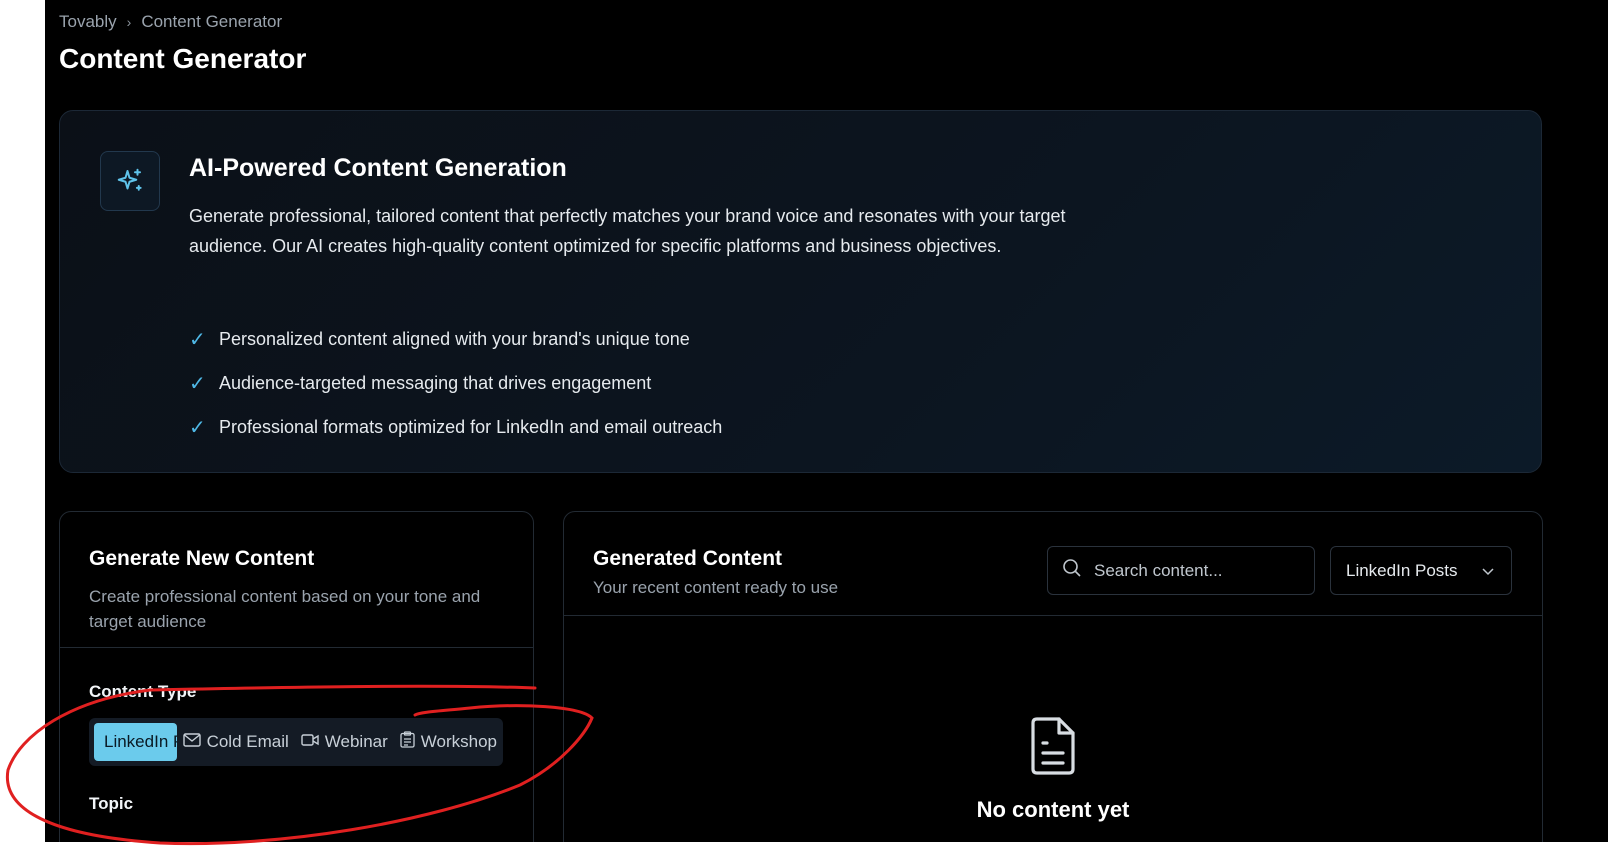 The image size is (1608, 849). I want to click on bottom-edge, so click(804, 845).